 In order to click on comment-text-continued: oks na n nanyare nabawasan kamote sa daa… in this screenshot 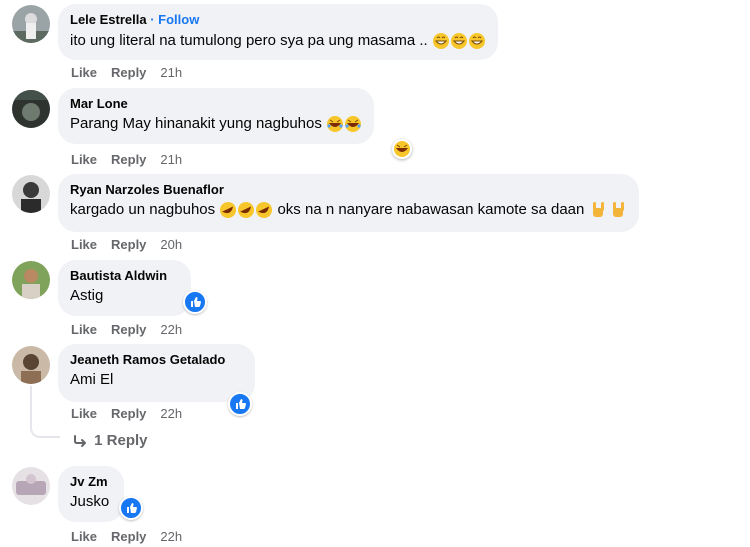, I will do `click(429, 209)`.